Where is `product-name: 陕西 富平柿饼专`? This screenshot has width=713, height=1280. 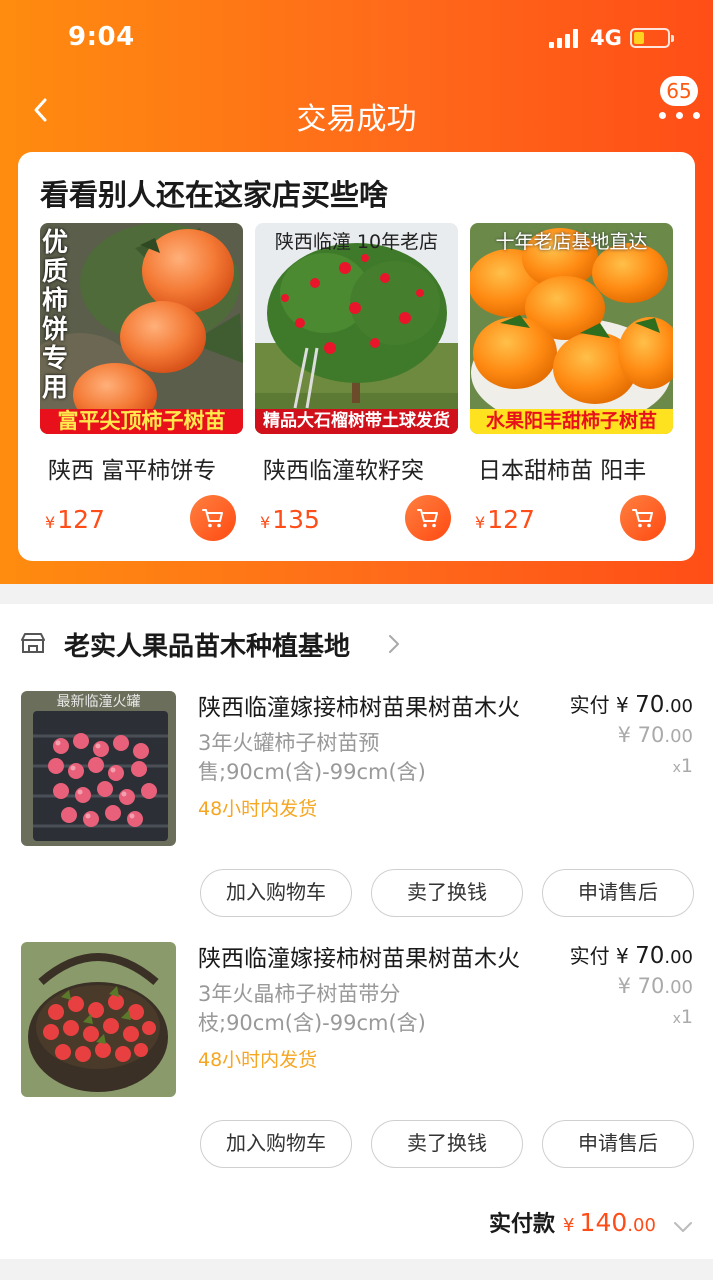 product-name: 陕西 富平柿饼专 is located at coordinates (132, 471).